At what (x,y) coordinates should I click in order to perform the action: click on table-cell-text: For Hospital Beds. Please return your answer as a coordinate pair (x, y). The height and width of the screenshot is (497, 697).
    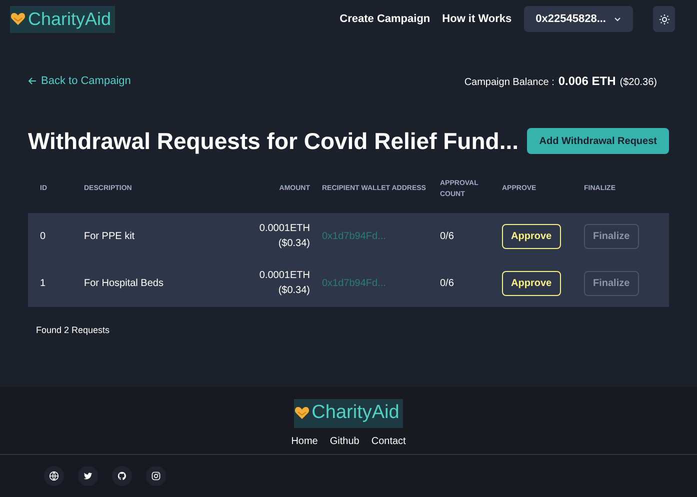
    Looking at the image, I should click on (124, 283).